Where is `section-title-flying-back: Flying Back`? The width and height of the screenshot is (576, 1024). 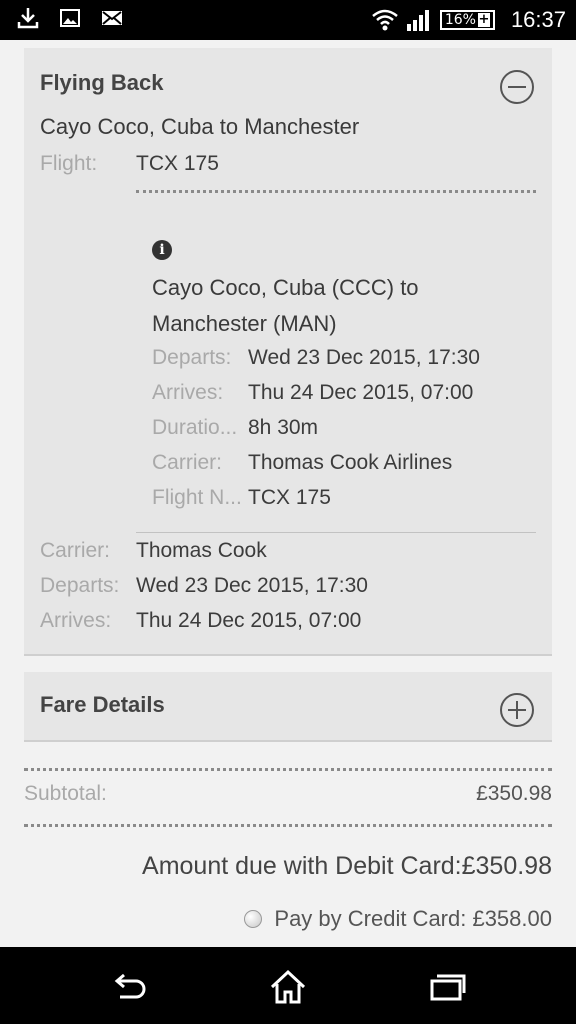 section-title-flying-back: Flying Back is located at coordinates (102, 82).